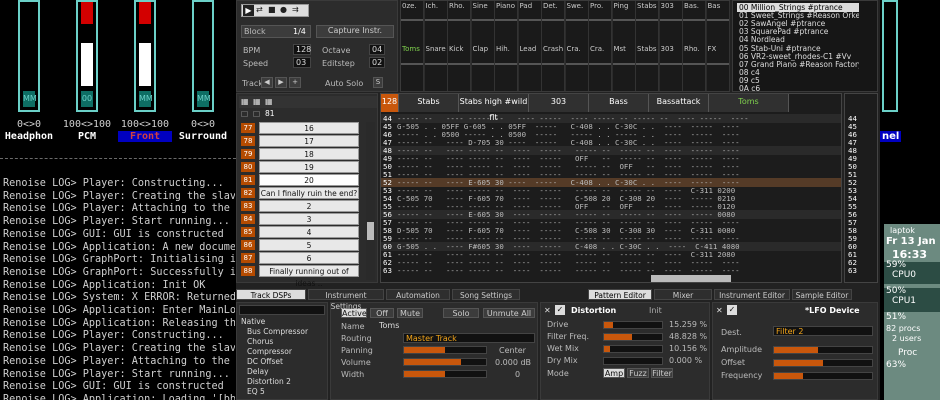  Describe the element at coordinates (279, 362) in the screenshot. I see `dsp-item: DC Offset` at that location.